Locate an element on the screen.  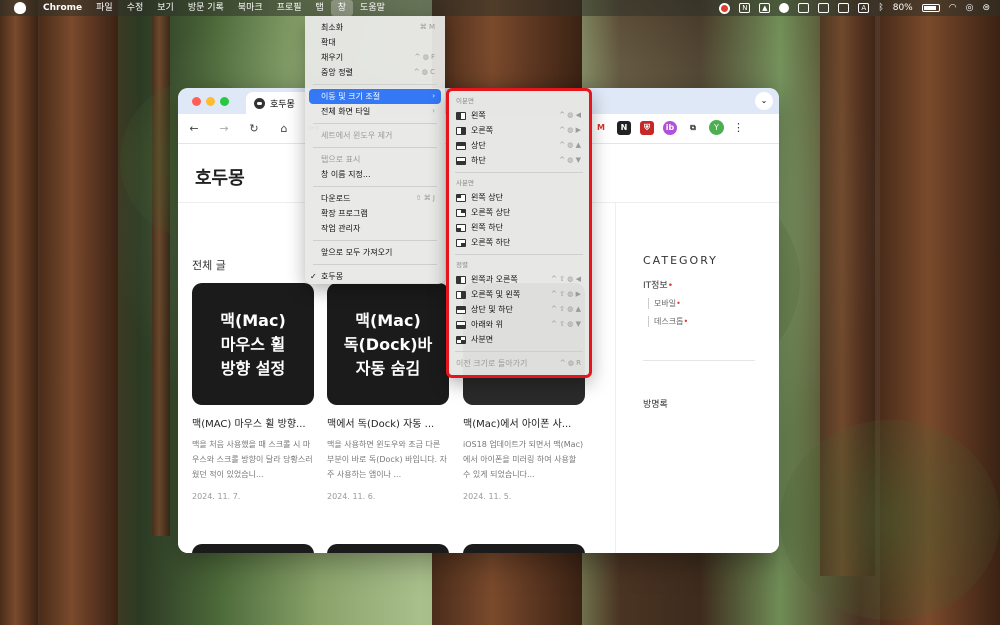
menu-item-extensions: 확장 프로그램 is located at coordinates (375, 213).